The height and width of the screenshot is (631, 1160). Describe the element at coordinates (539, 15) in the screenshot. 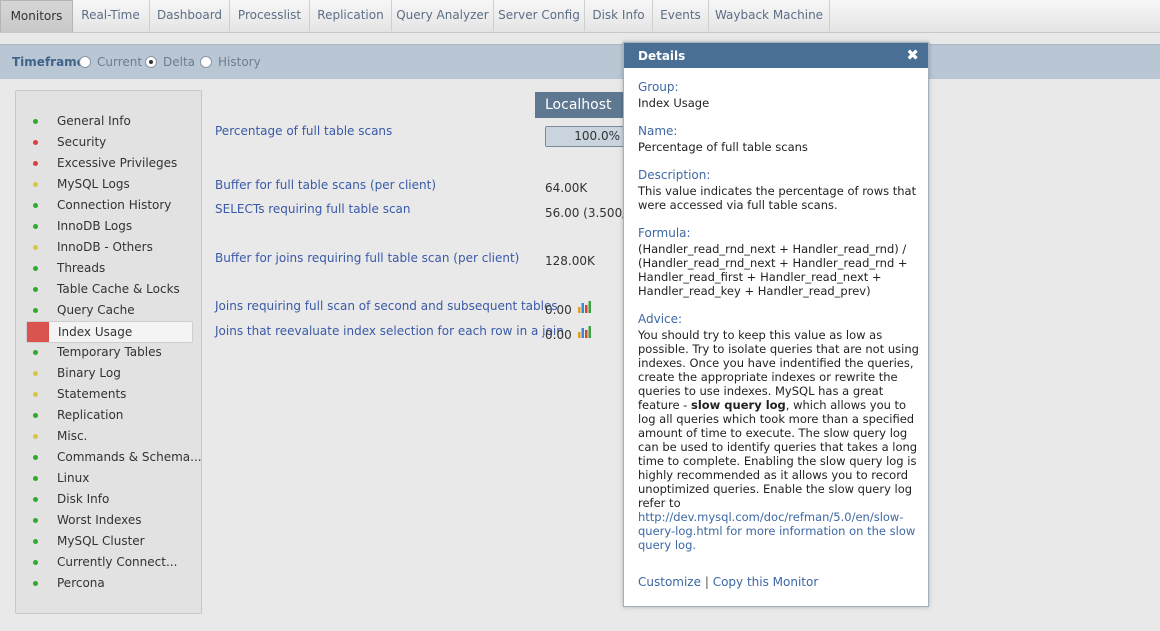

I see `tab-server-config: Server Config` at that location.